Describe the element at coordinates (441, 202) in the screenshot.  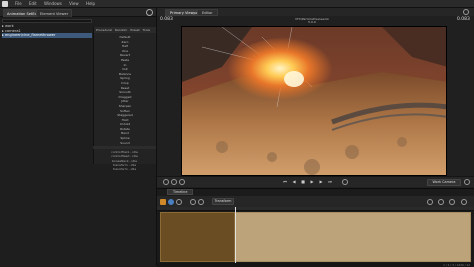
I see `lock-icon` at that location.